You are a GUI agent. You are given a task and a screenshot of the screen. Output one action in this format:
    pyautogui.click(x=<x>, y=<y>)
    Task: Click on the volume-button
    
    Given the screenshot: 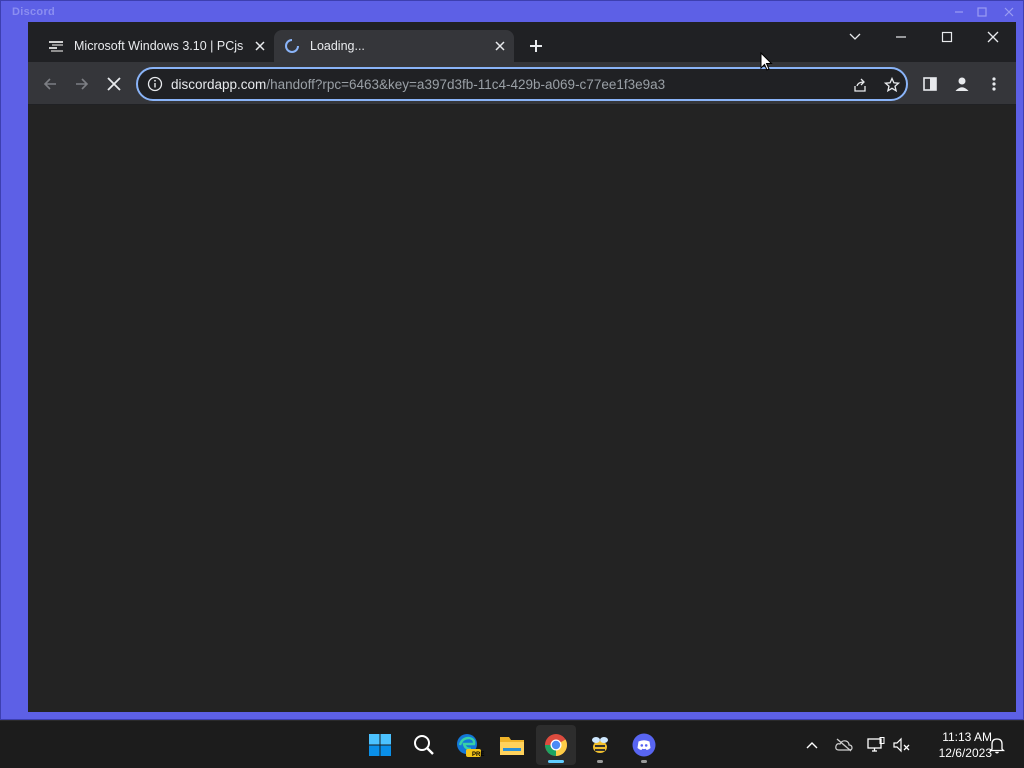 What is the action you would take?
    pyautogui.click(x=902, y=745)
    